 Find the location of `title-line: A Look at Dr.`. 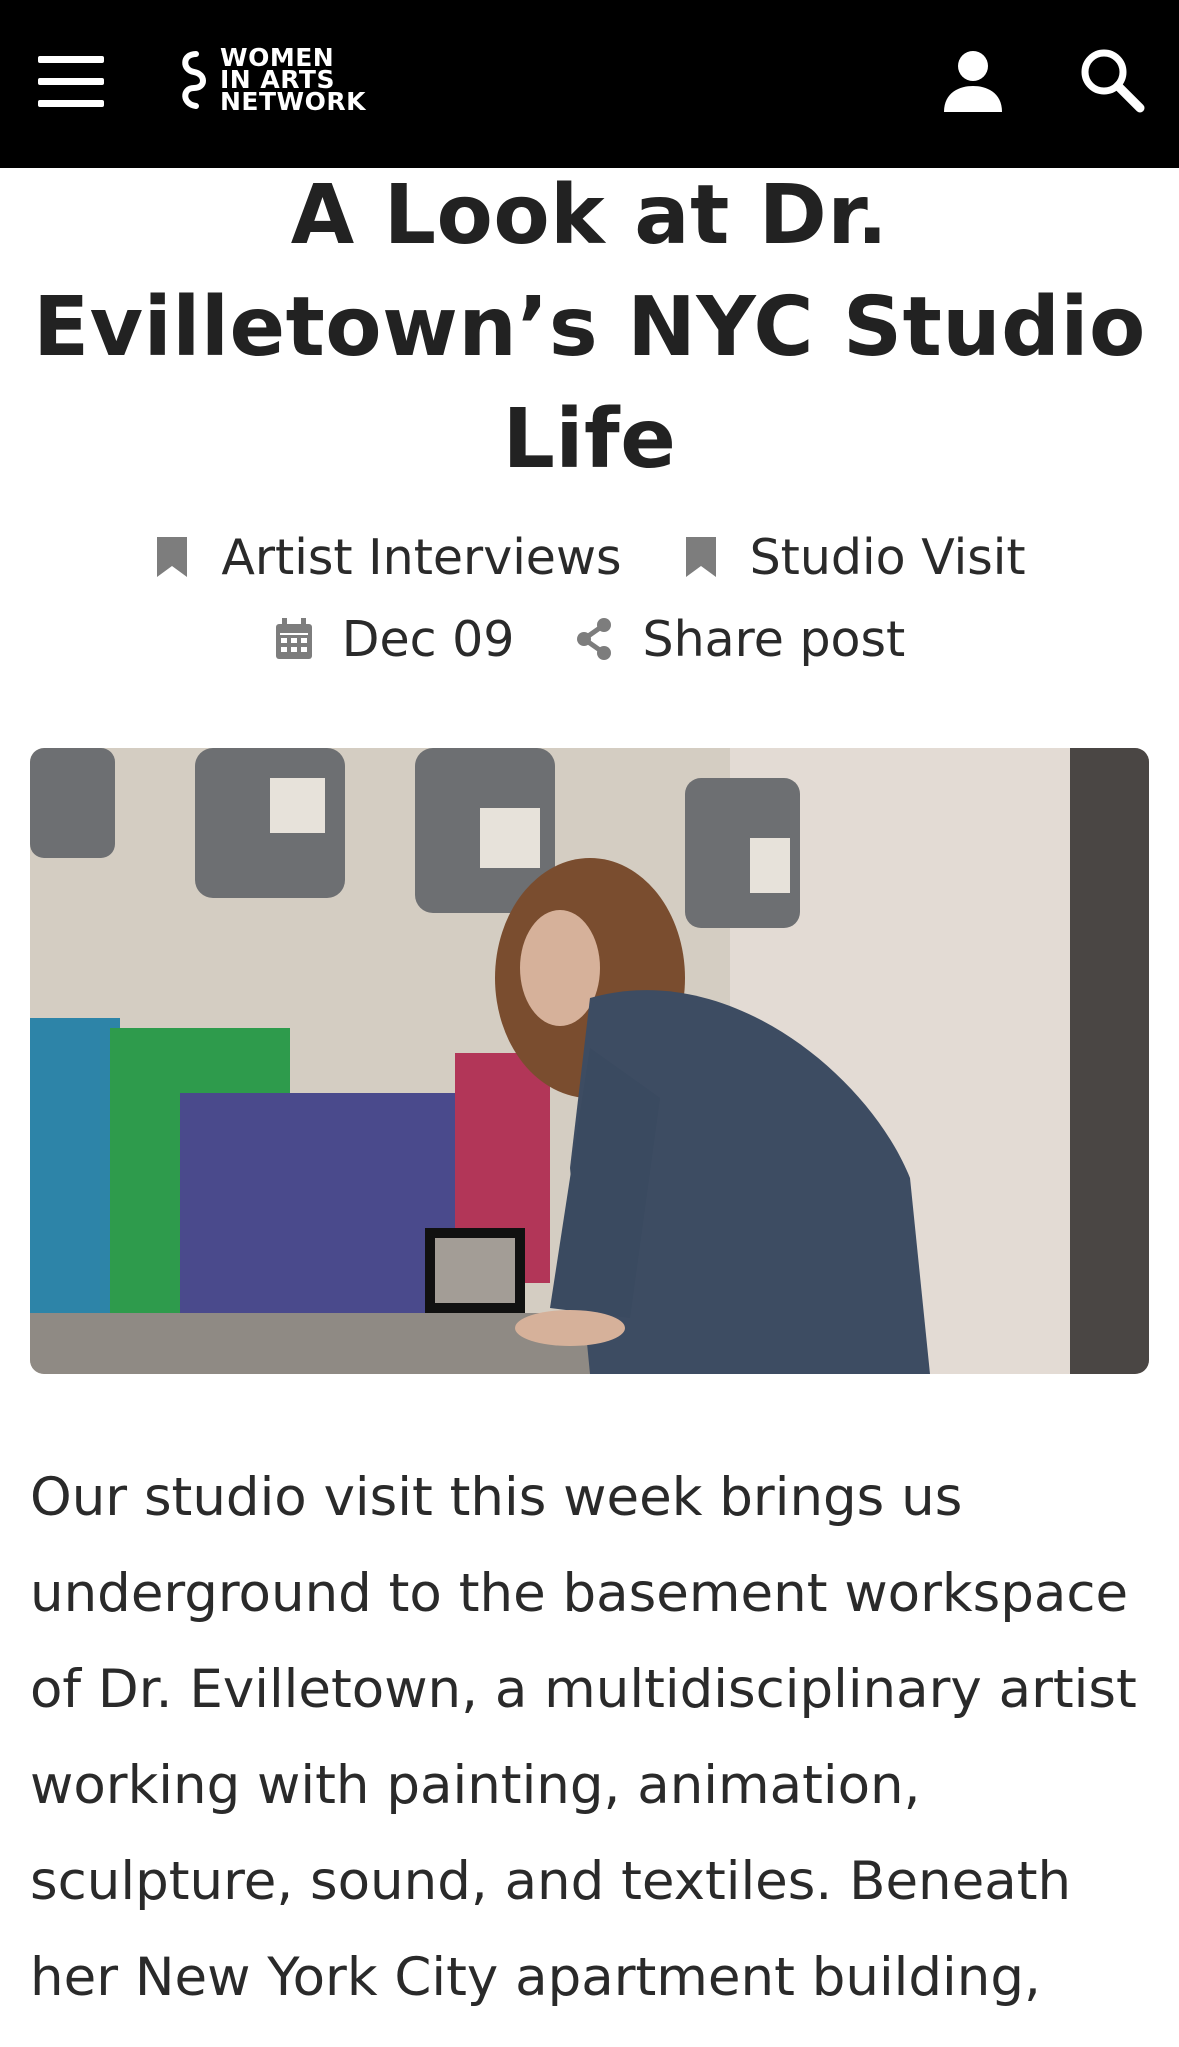

title-line: A Look at Dr. is located at coordinates (589, 215).